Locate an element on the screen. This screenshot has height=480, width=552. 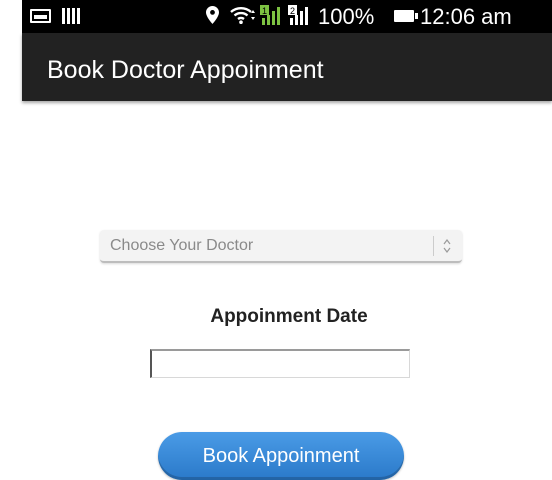
signal-icon: 2 is located at coordinates (298, 15).